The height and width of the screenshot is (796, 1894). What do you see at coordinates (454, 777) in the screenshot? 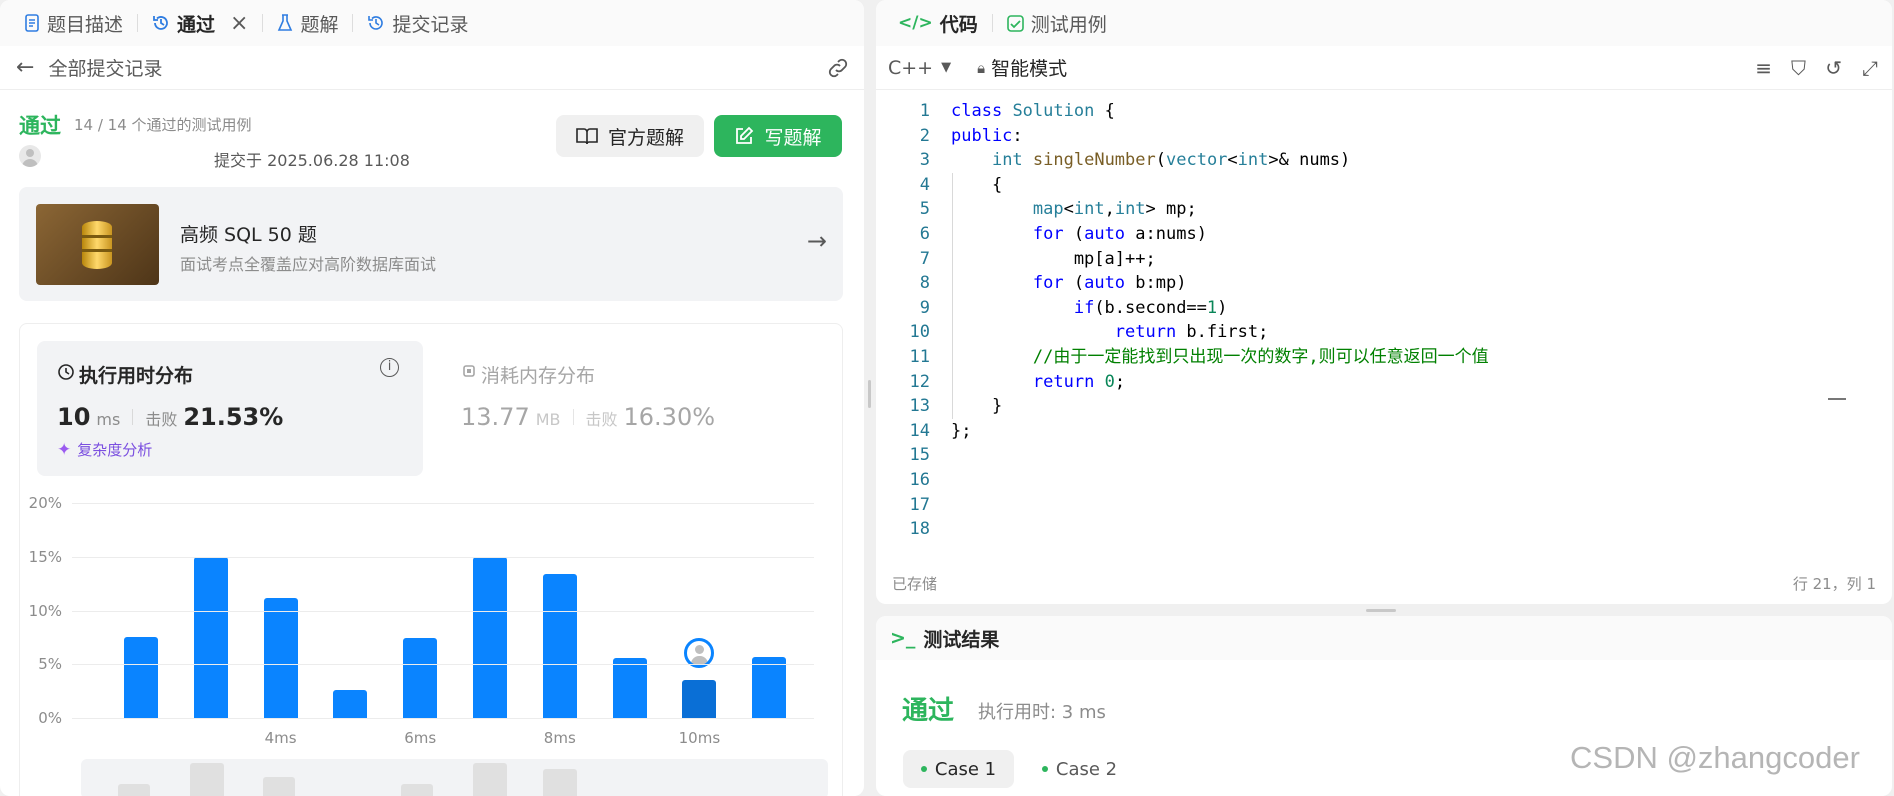
I see `minimap-strip` at bounding box center [454, 777].